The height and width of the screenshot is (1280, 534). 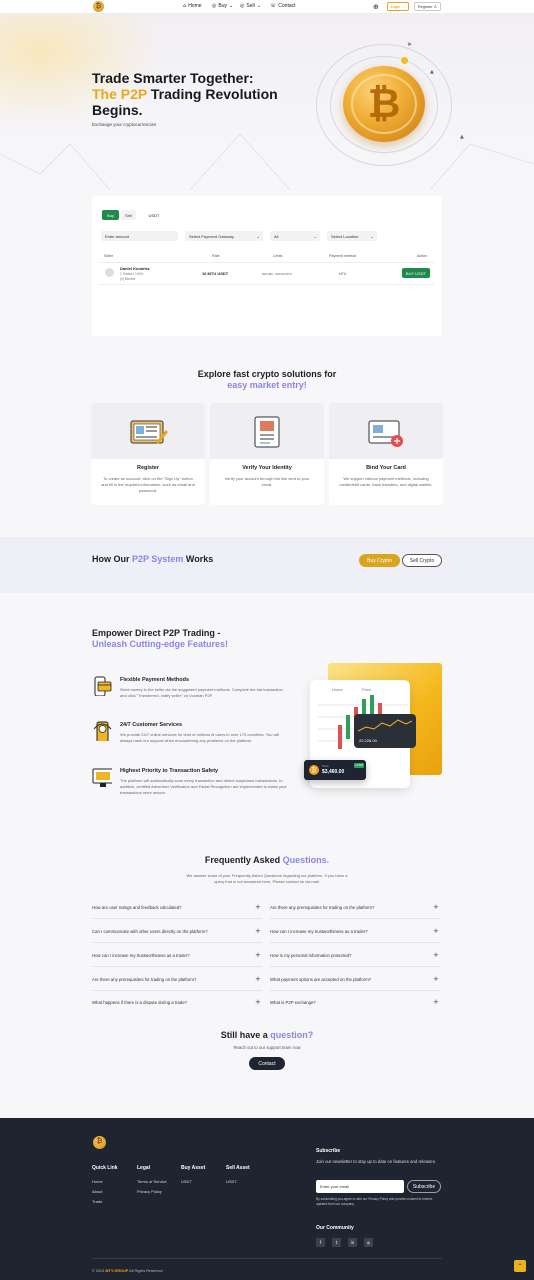 What do you see at coordinates (105, 1168) in the screenshot?
I see `footer-heading-quick-link: Quick Link` at bounding box center [105, 1168].